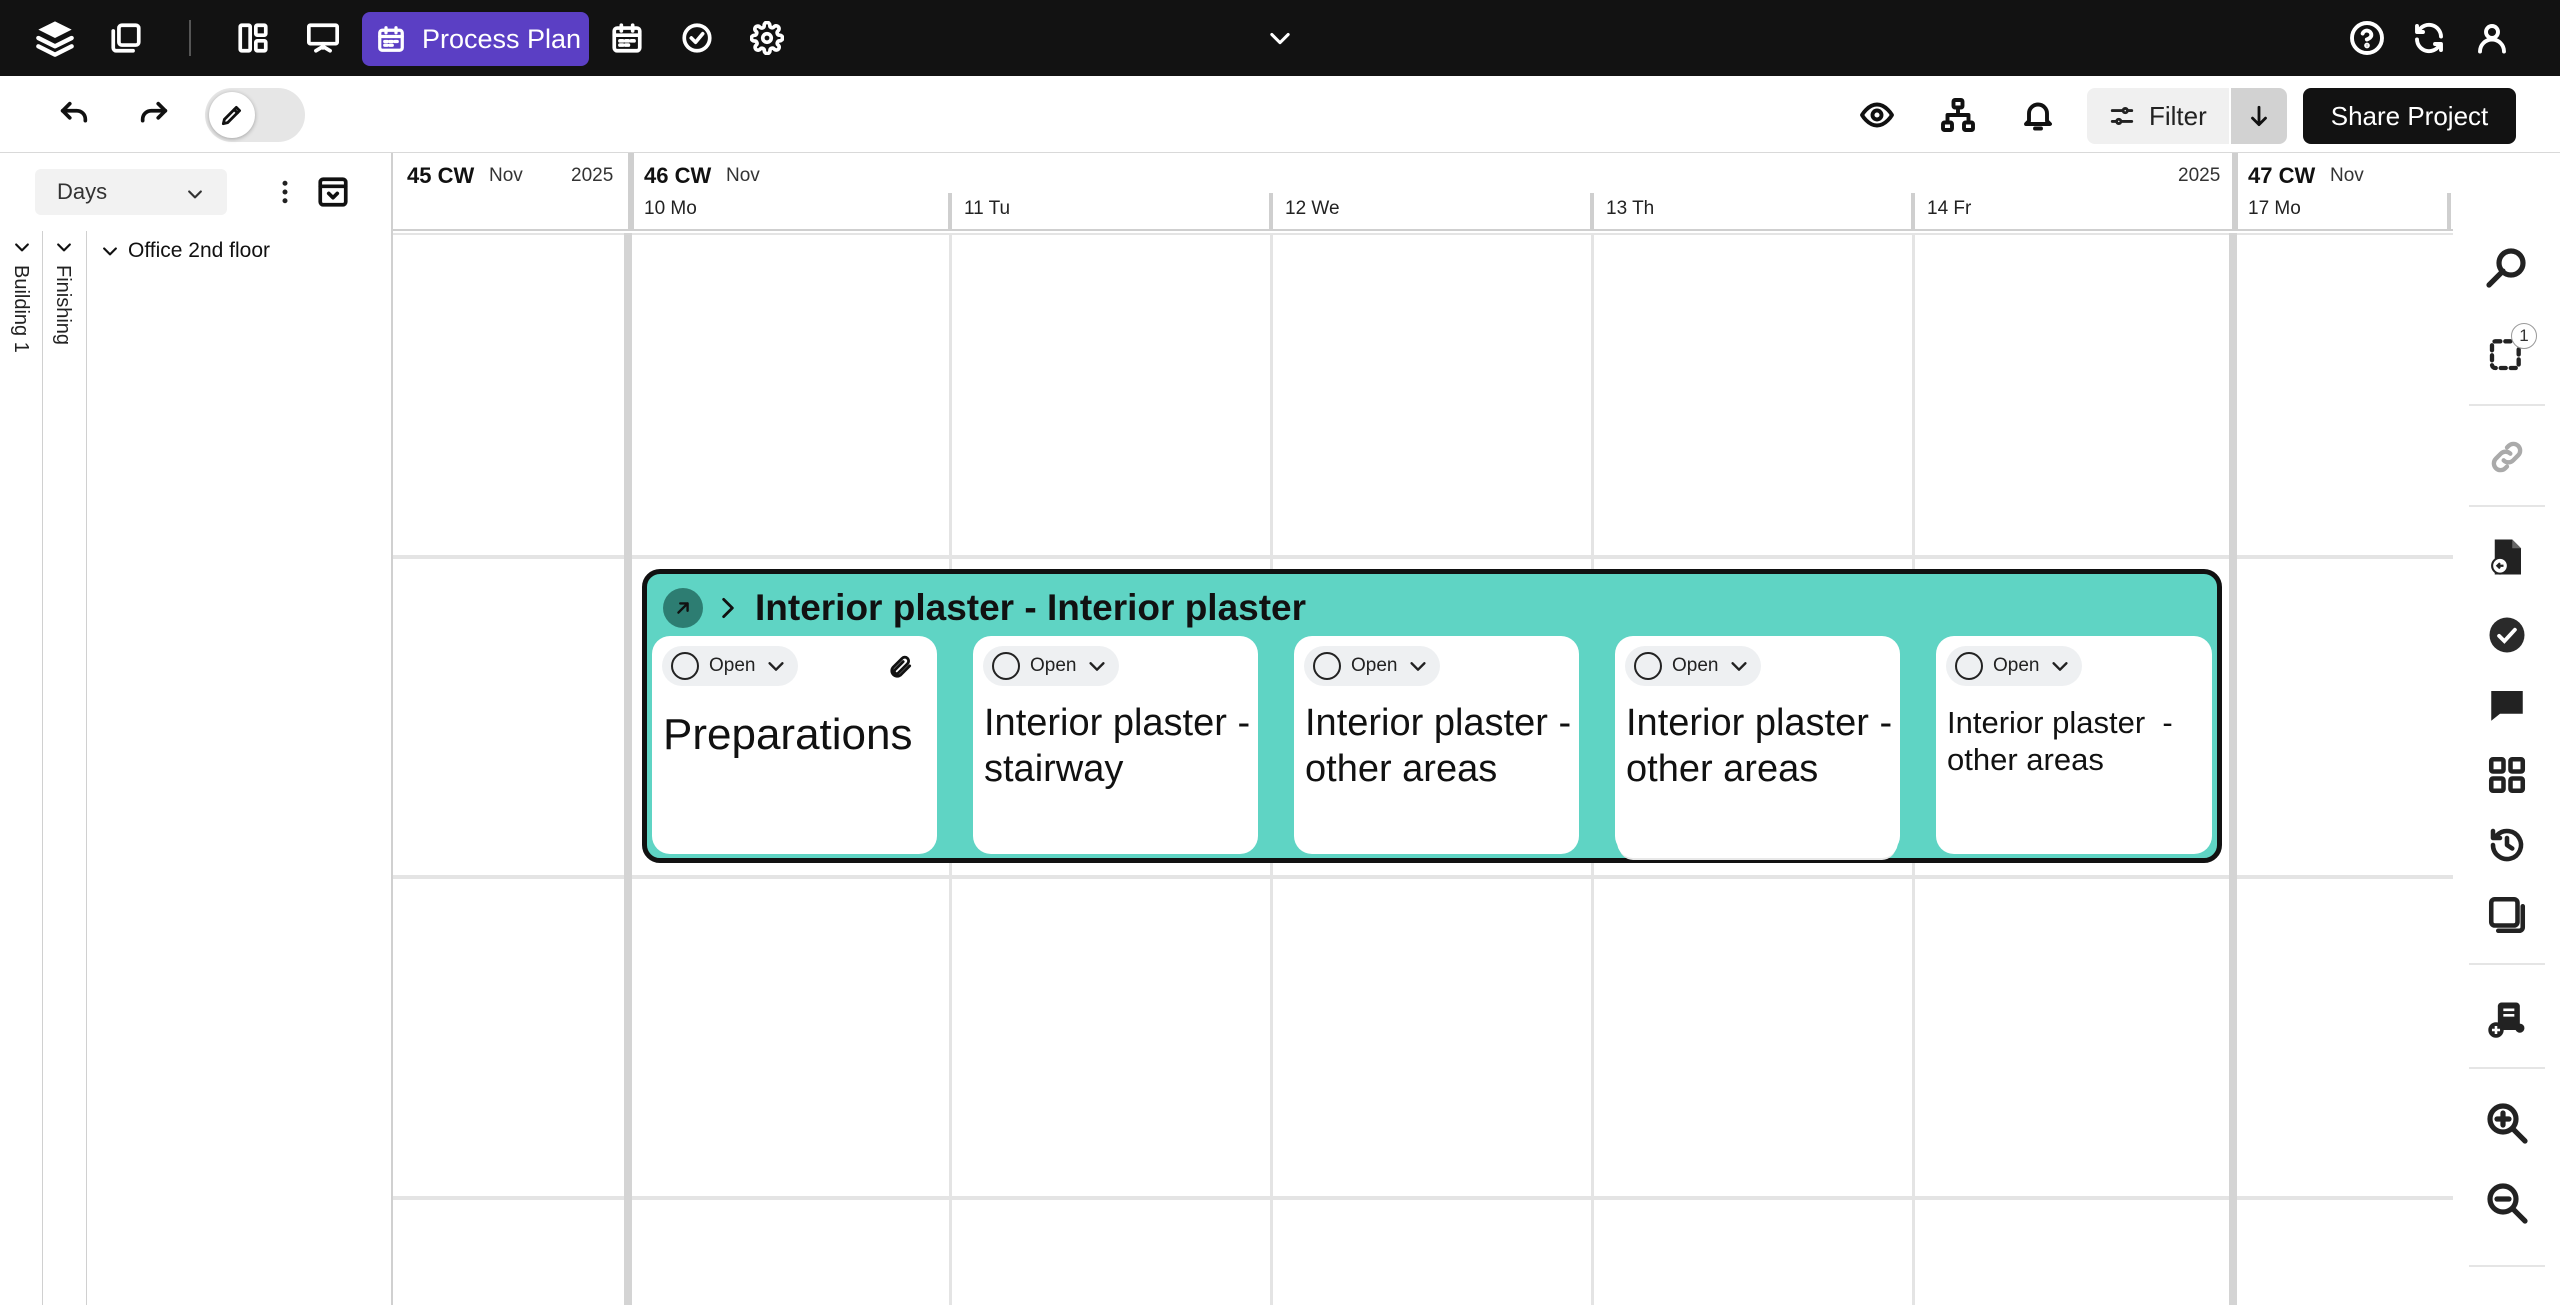 This screenshot has width=2560, height=1305. I want to click on layers-window-icon, so click(2507, 915).